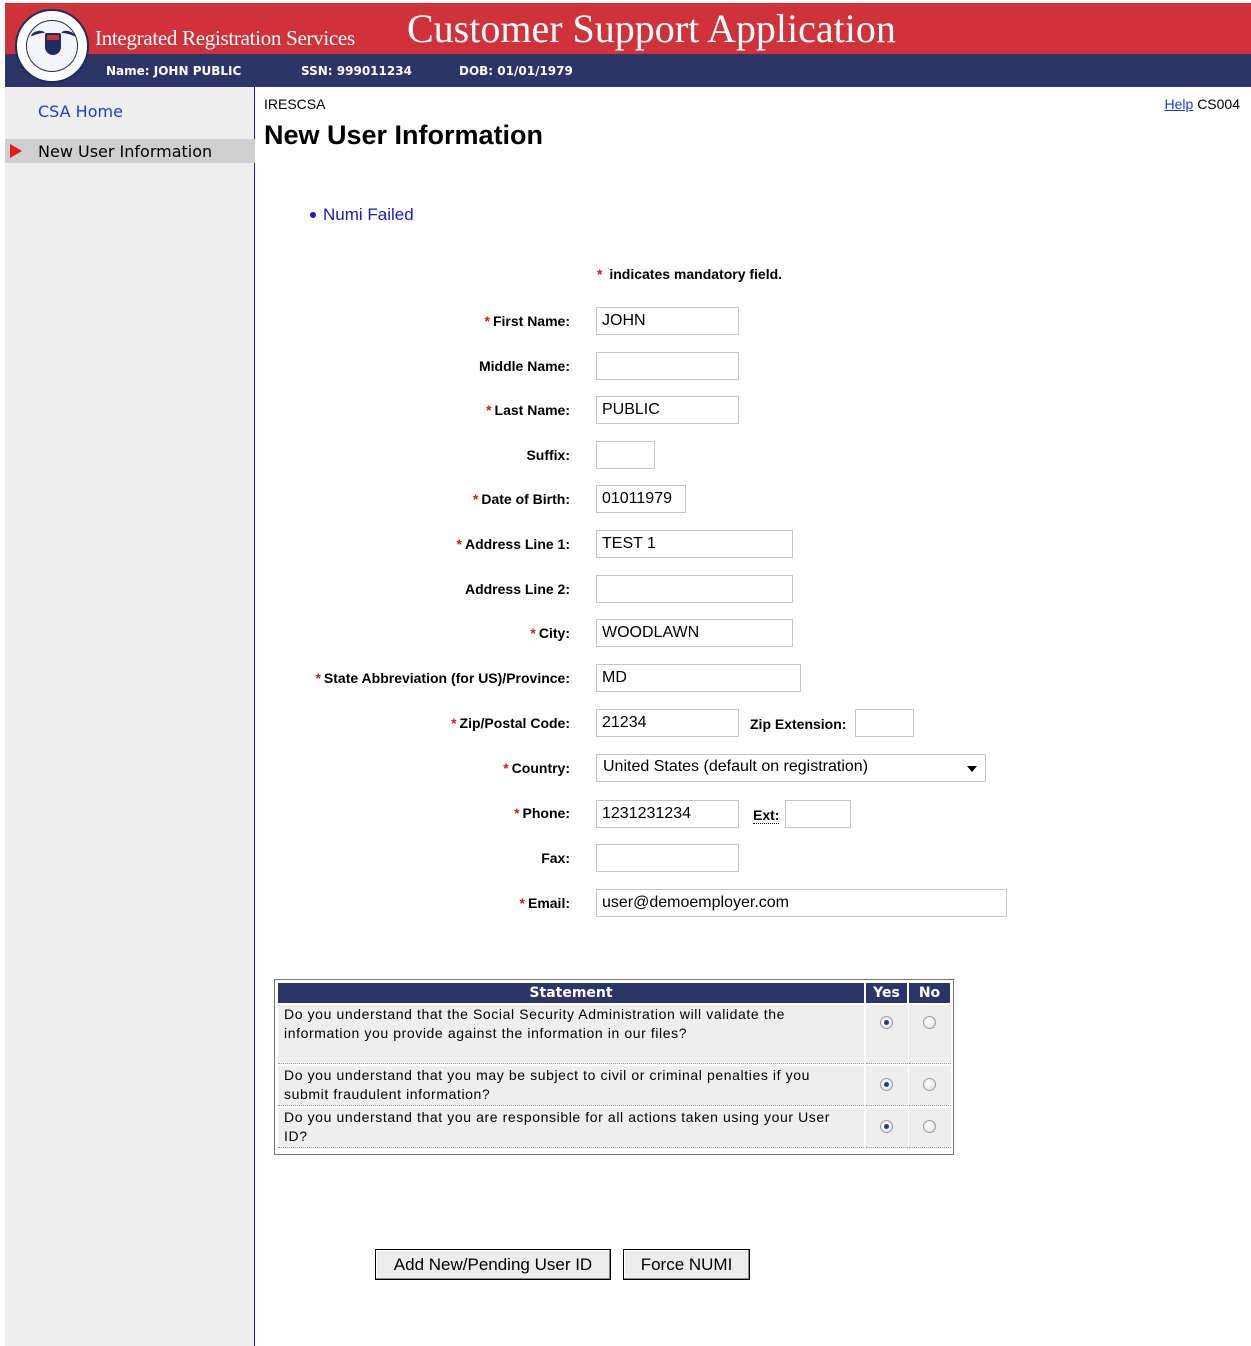 The width and height of the screenshot is (1251, 1346). I want to click on zip-extension-field, so click(884, 723).